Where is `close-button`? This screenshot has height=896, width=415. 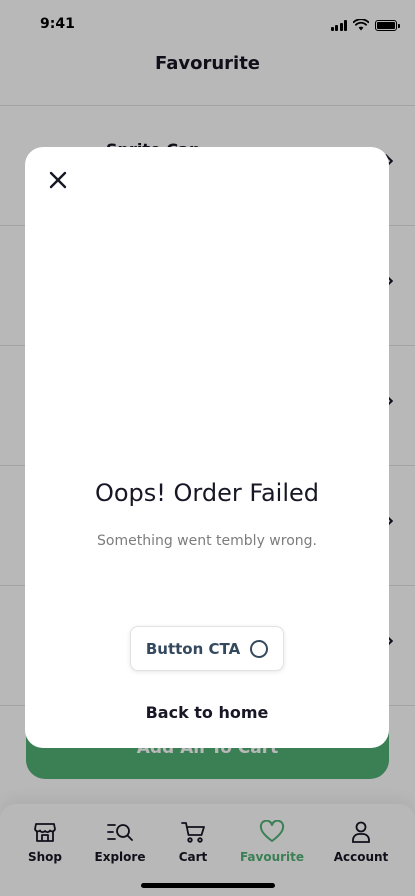 close-button is located at coordinates (59, 181).